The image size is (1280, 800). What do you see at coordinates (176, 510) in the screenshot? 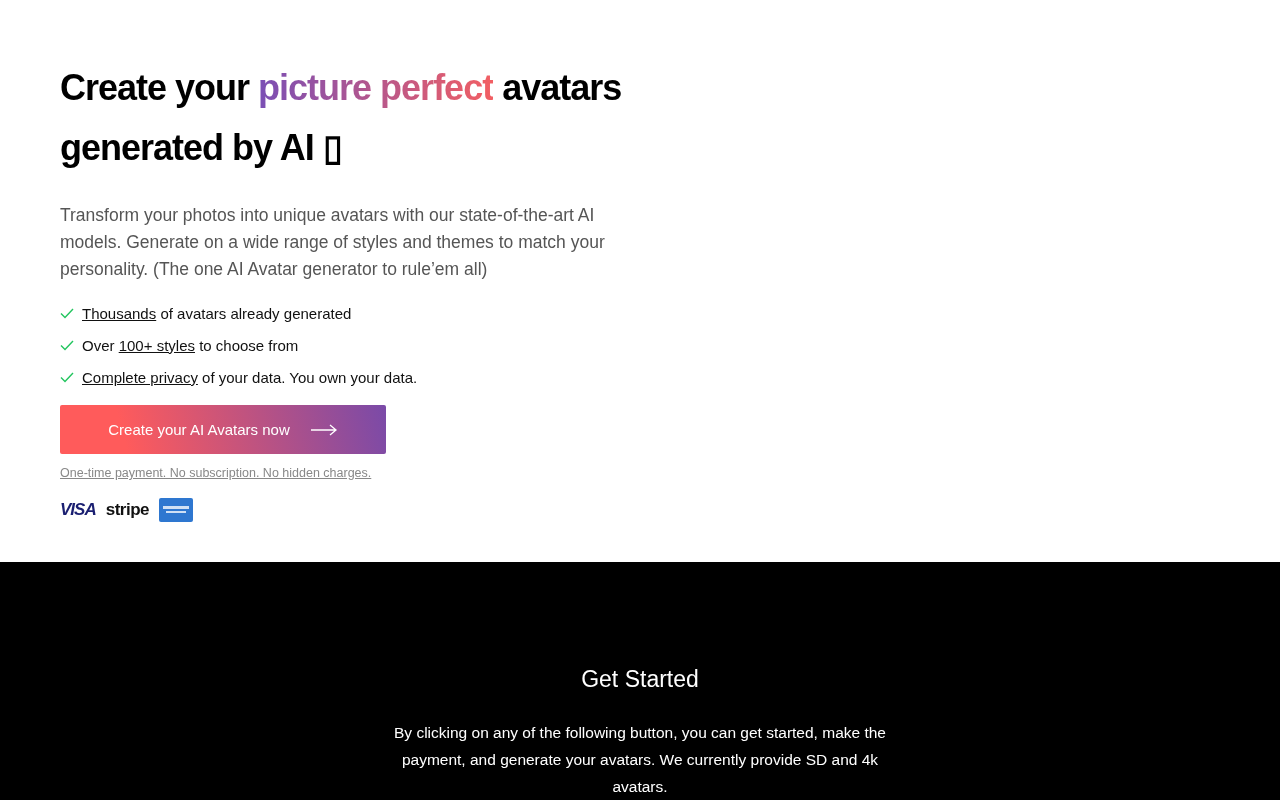
I see `card-icon` at bounding box center [176, 510].